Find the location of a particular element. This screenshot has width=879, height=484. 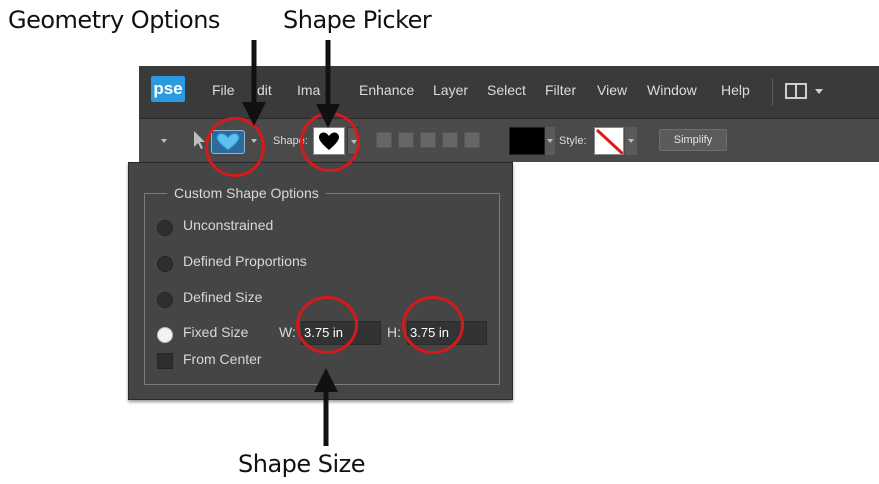

workspace-layout-button is located at coordinates (807, 92).